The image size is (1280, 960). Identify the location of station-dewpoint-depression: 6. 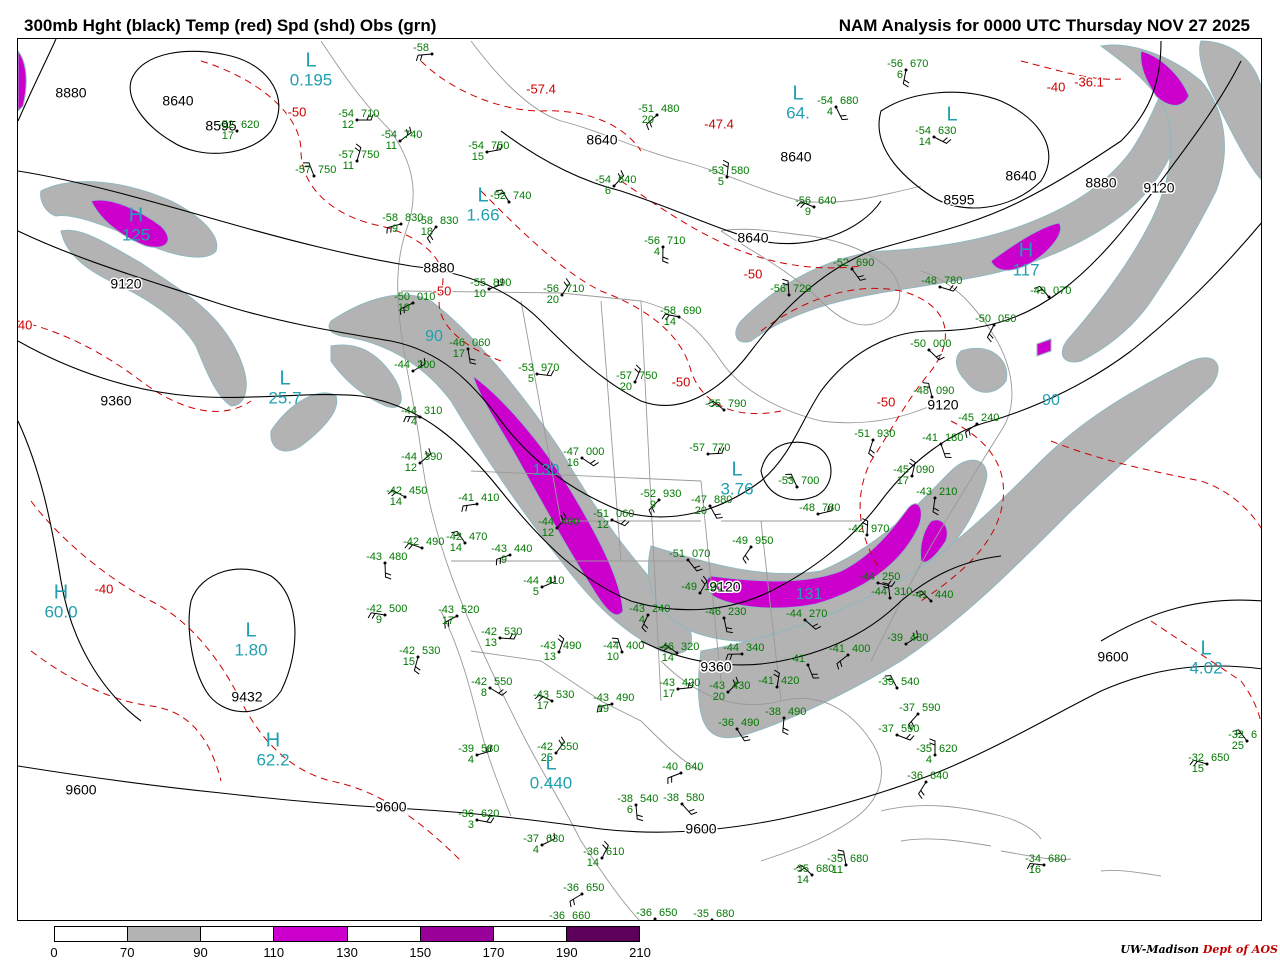
(608, 191).